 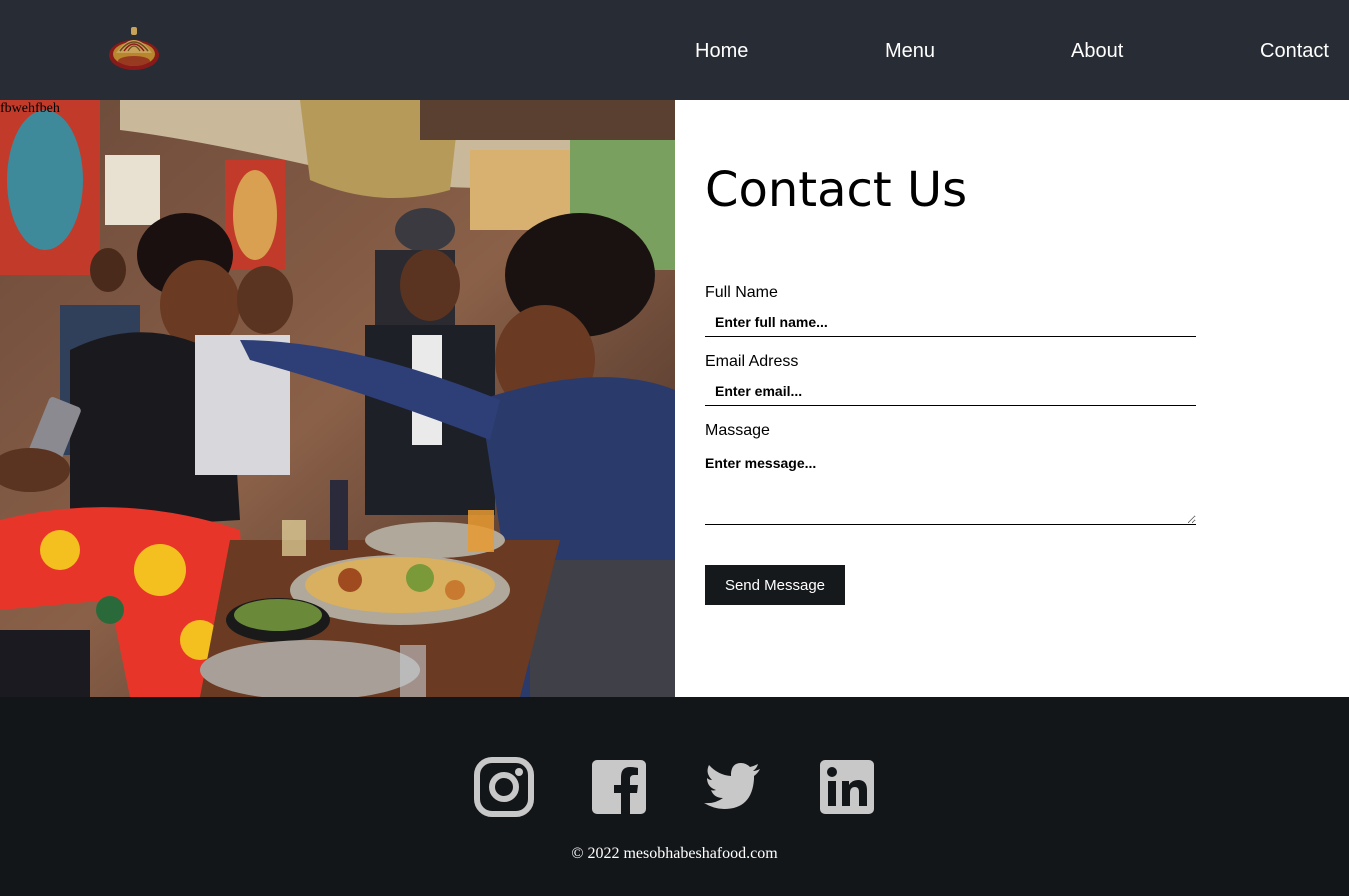 I want to click on twitter-icon, so click(x=732, y=787).